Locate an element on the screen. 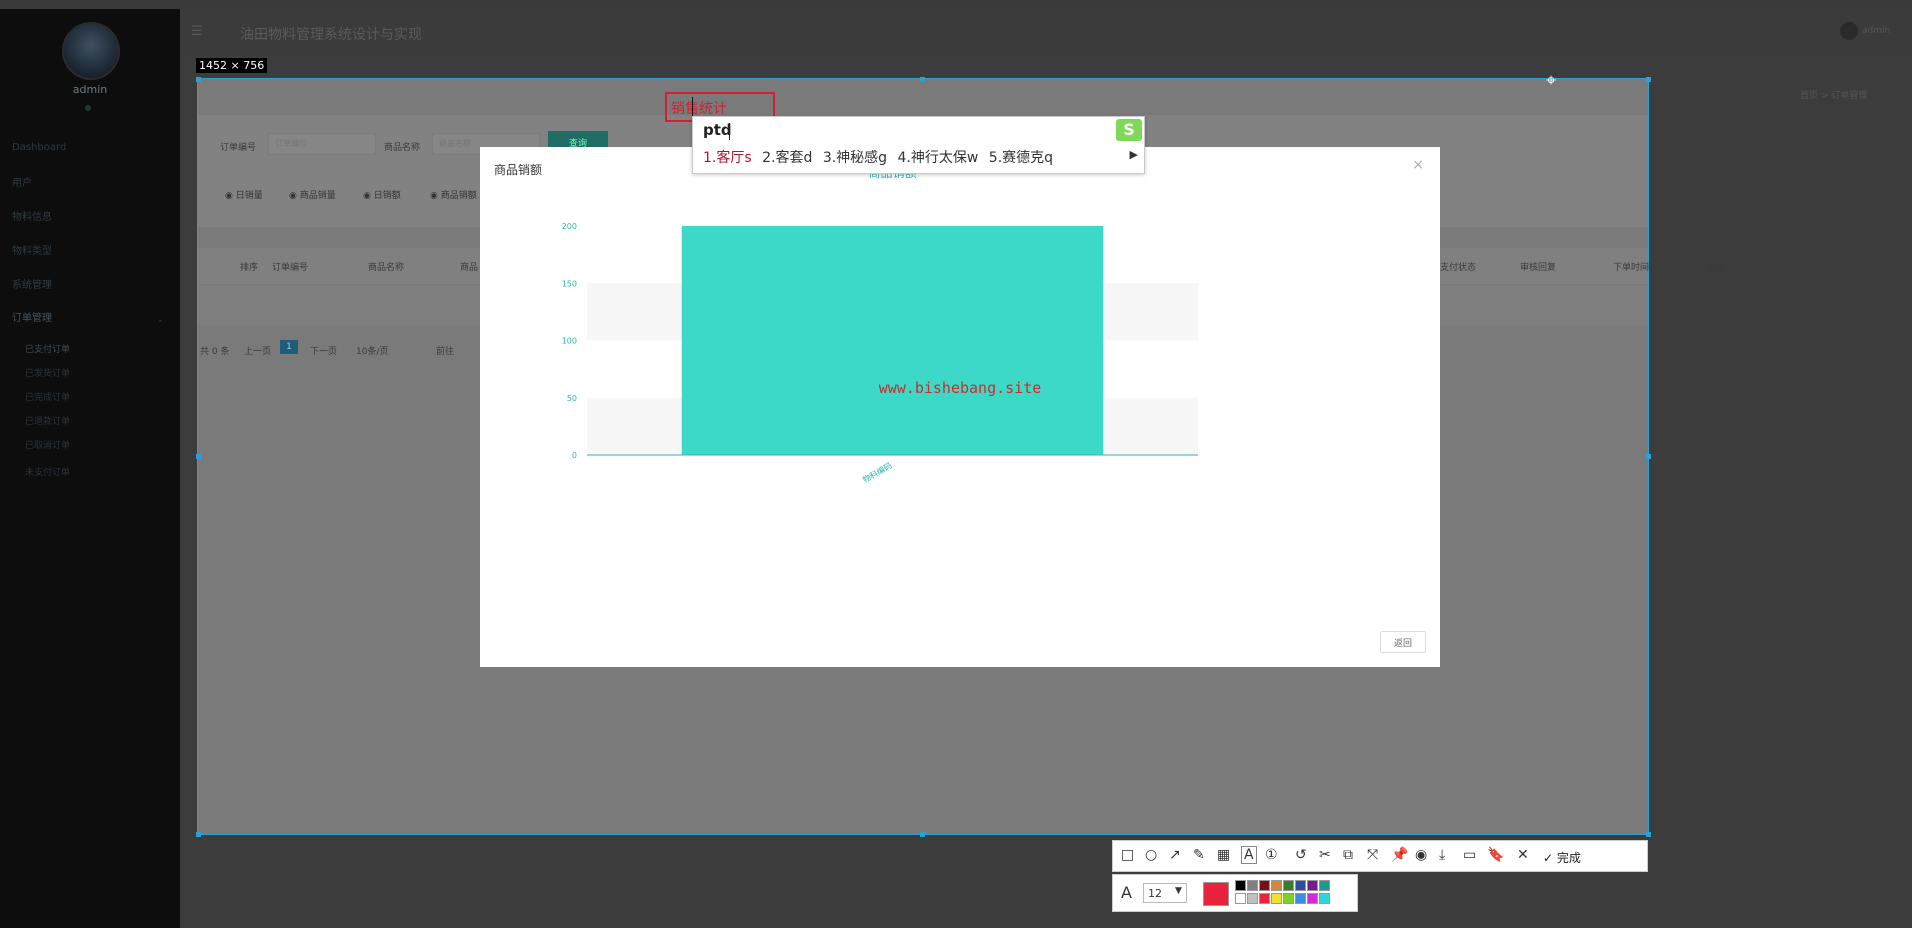 This screenshot has height=928, width=1912. chevron-down-icon: ▼ is located at coordinates (1178, 891).